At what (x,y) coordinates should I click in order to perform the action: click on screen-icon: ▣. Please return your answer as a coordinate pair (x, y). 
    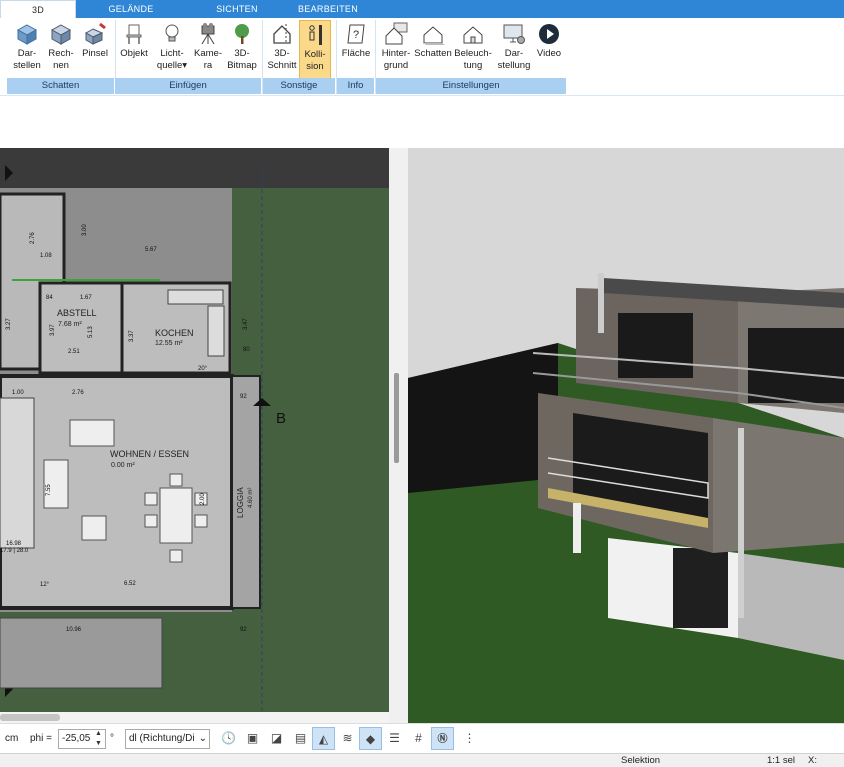
    Looking at the image, I should click on (252, 738).